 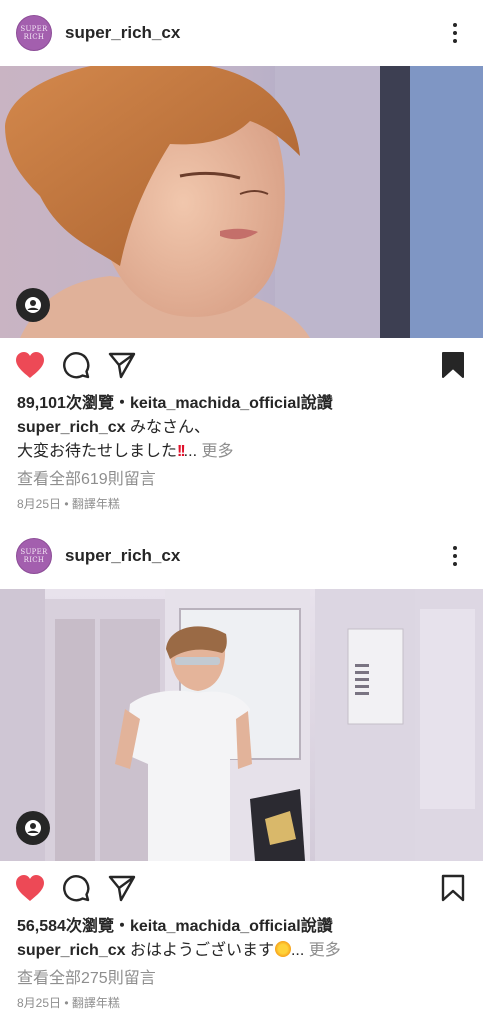 I want to click on caption: super_rich_cx みなさん、, so click(x=241, y=428).